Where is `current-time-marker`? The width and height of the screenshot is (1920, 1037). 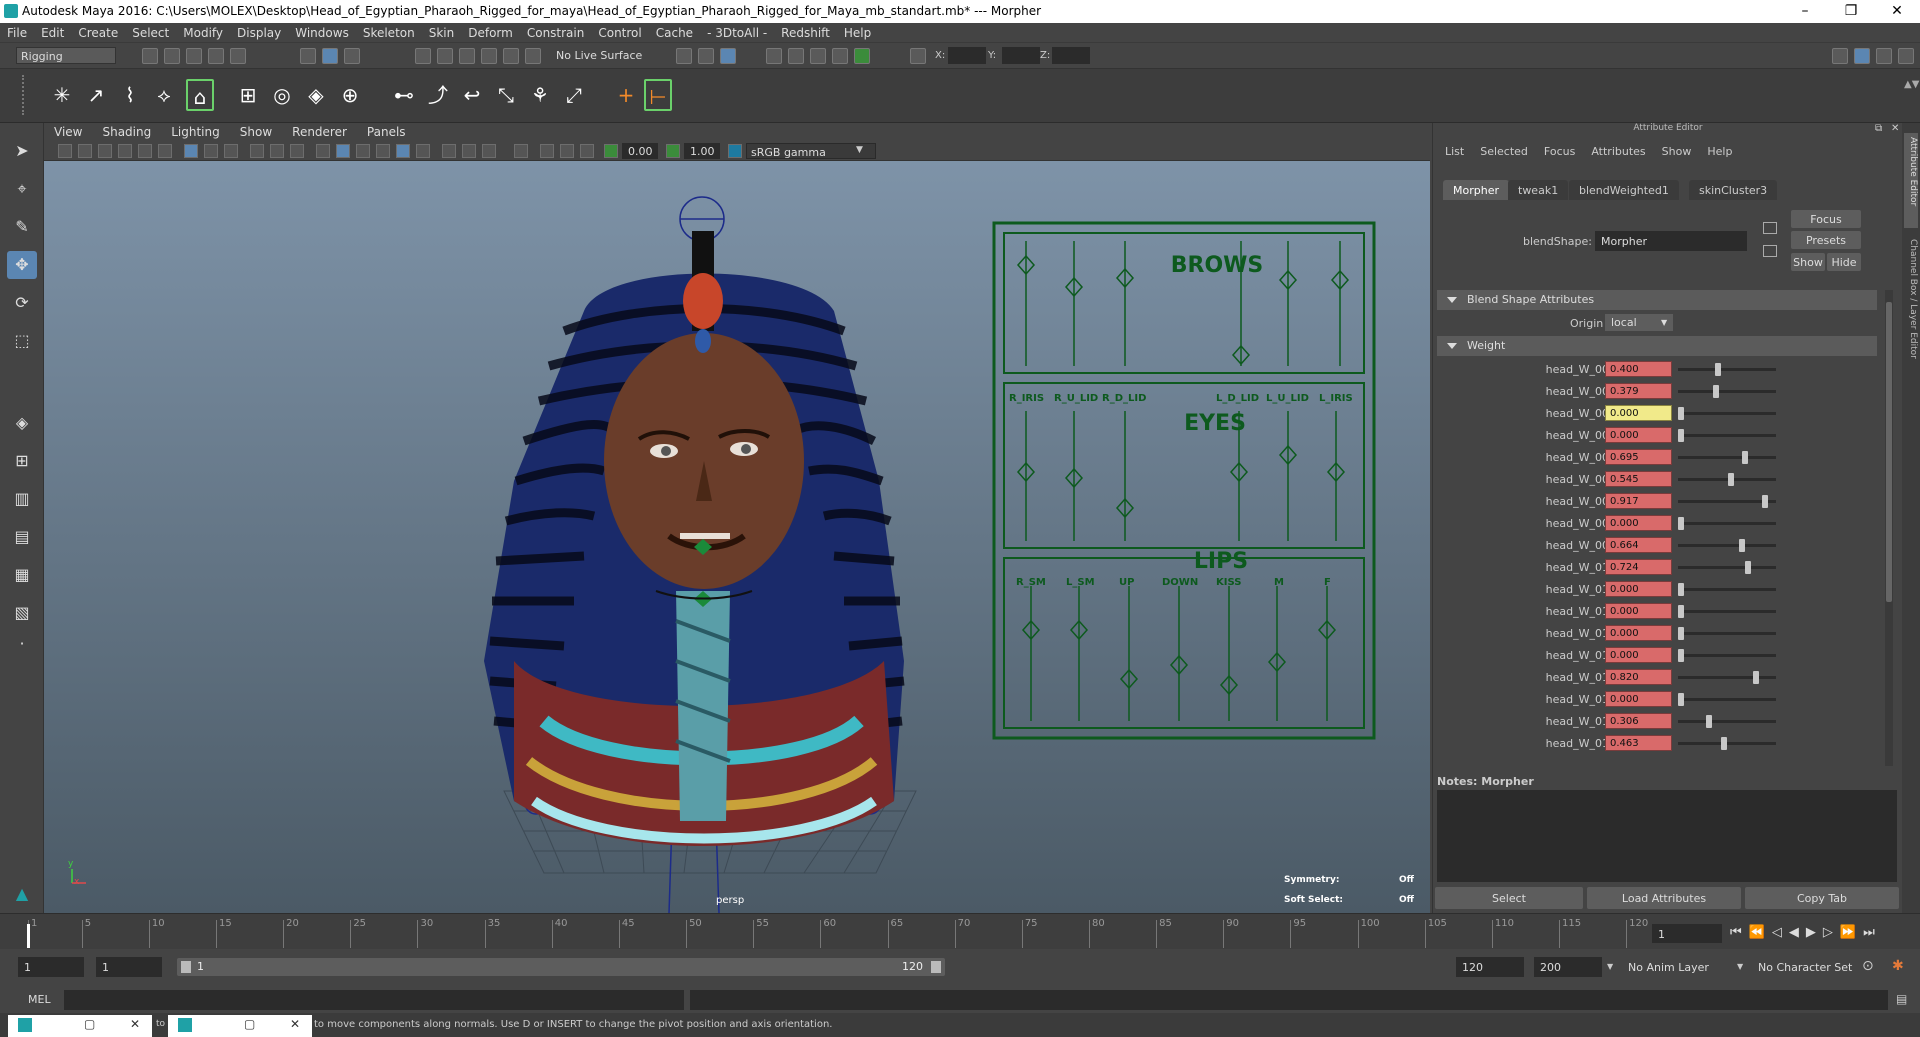
current-time-marker is located at coordinates (28, 936).